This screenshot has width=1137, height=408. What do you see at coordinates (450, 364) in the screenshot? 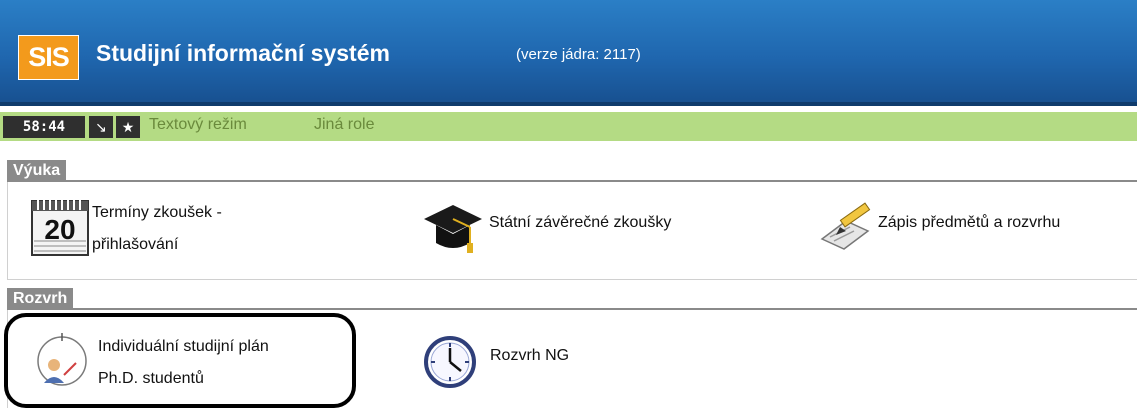
I see `clock-icon` at bounding box center [450, 364].